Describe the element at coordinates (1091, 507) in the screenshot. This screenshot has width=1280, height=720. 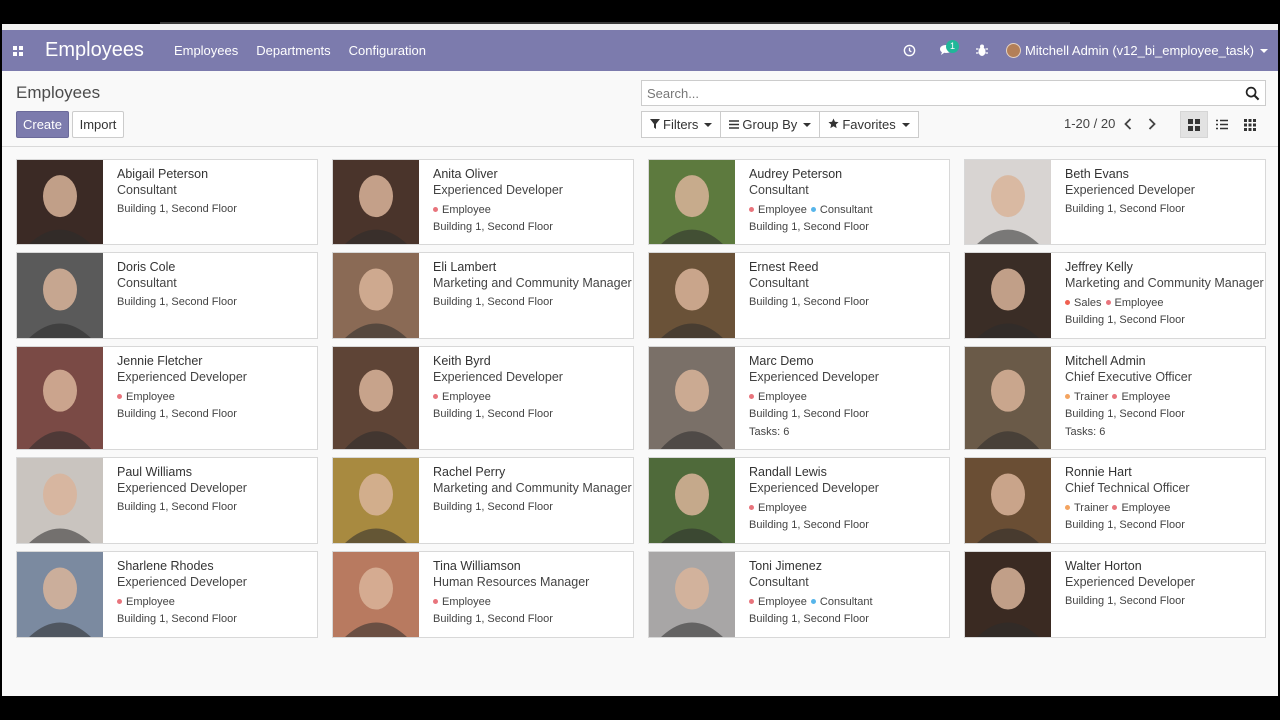
I see `employee-tag-label: Trainer` at that location.